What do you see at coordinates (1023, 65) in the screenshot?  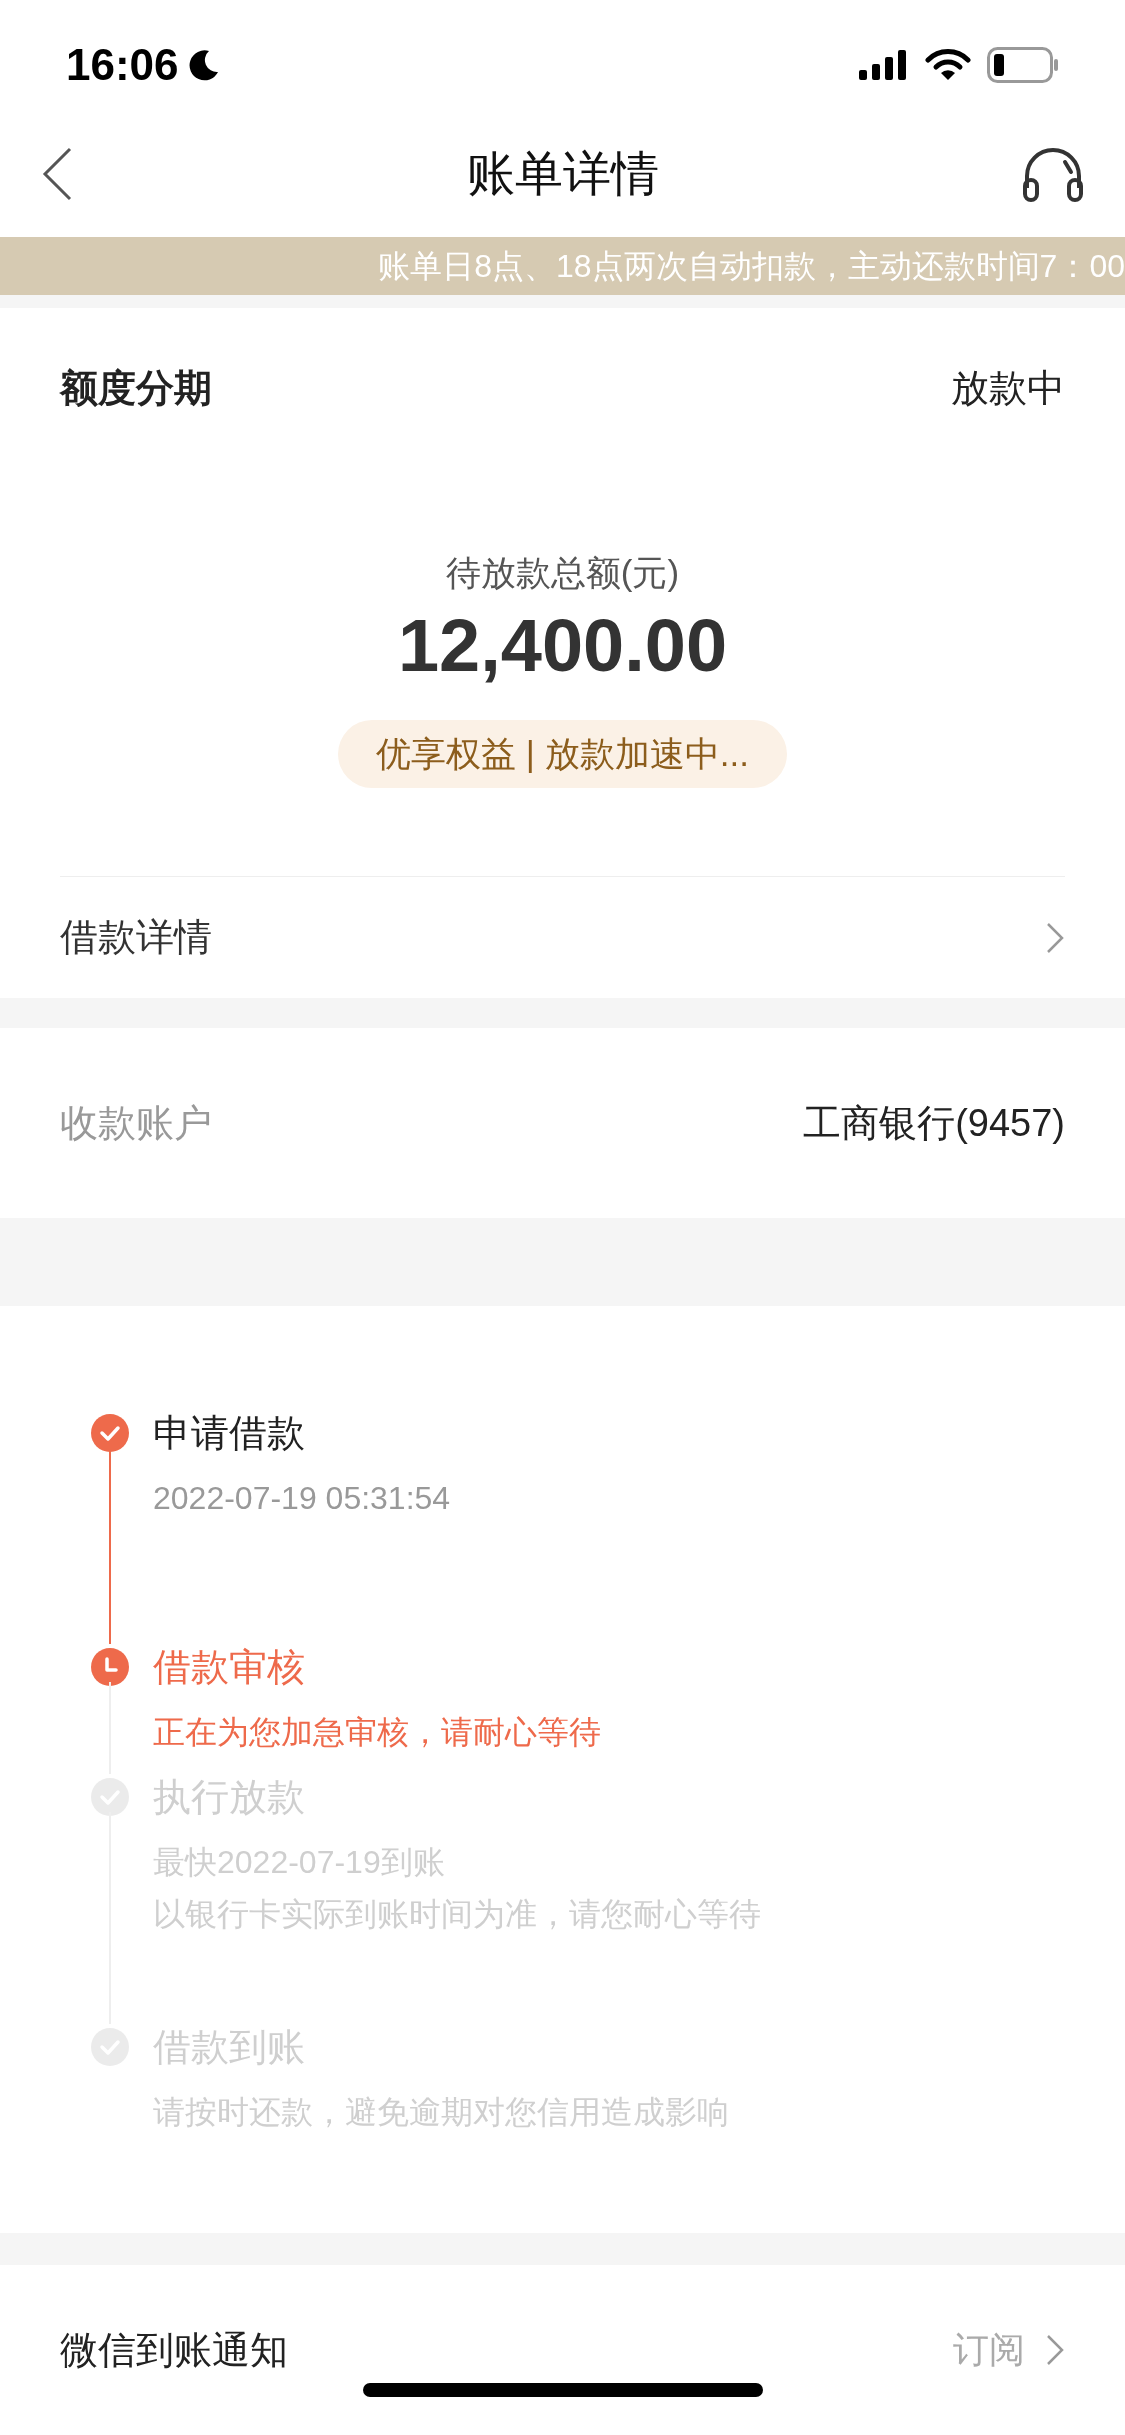 I see `battery-icon` at bounding box center [1023, 65].